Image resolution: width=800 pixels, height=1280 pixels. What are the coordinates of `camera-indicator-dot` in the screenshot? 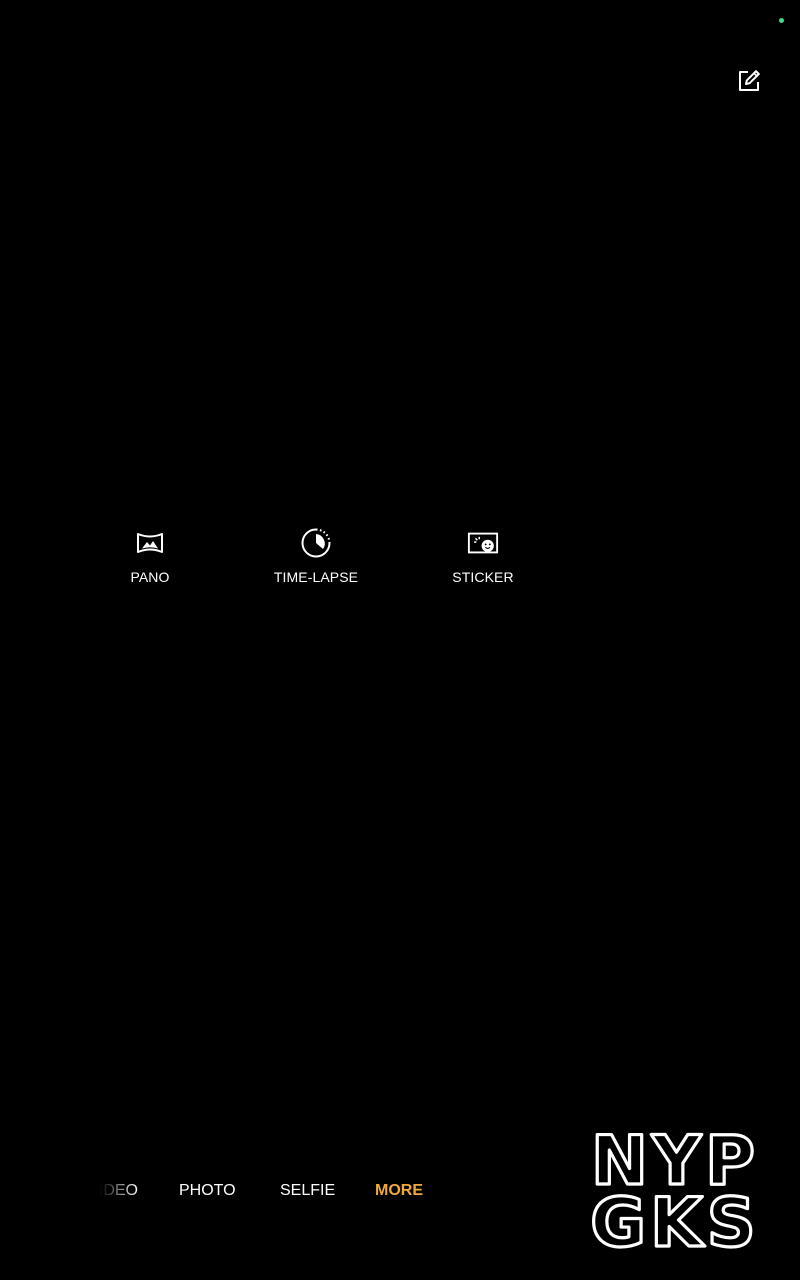 It's located at (781, 20).